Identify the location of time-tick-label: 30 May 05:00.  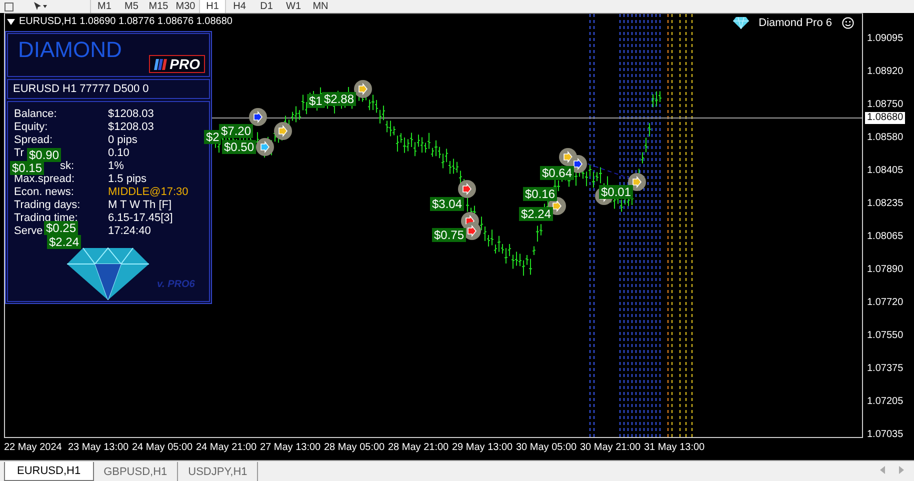
(546, 447).